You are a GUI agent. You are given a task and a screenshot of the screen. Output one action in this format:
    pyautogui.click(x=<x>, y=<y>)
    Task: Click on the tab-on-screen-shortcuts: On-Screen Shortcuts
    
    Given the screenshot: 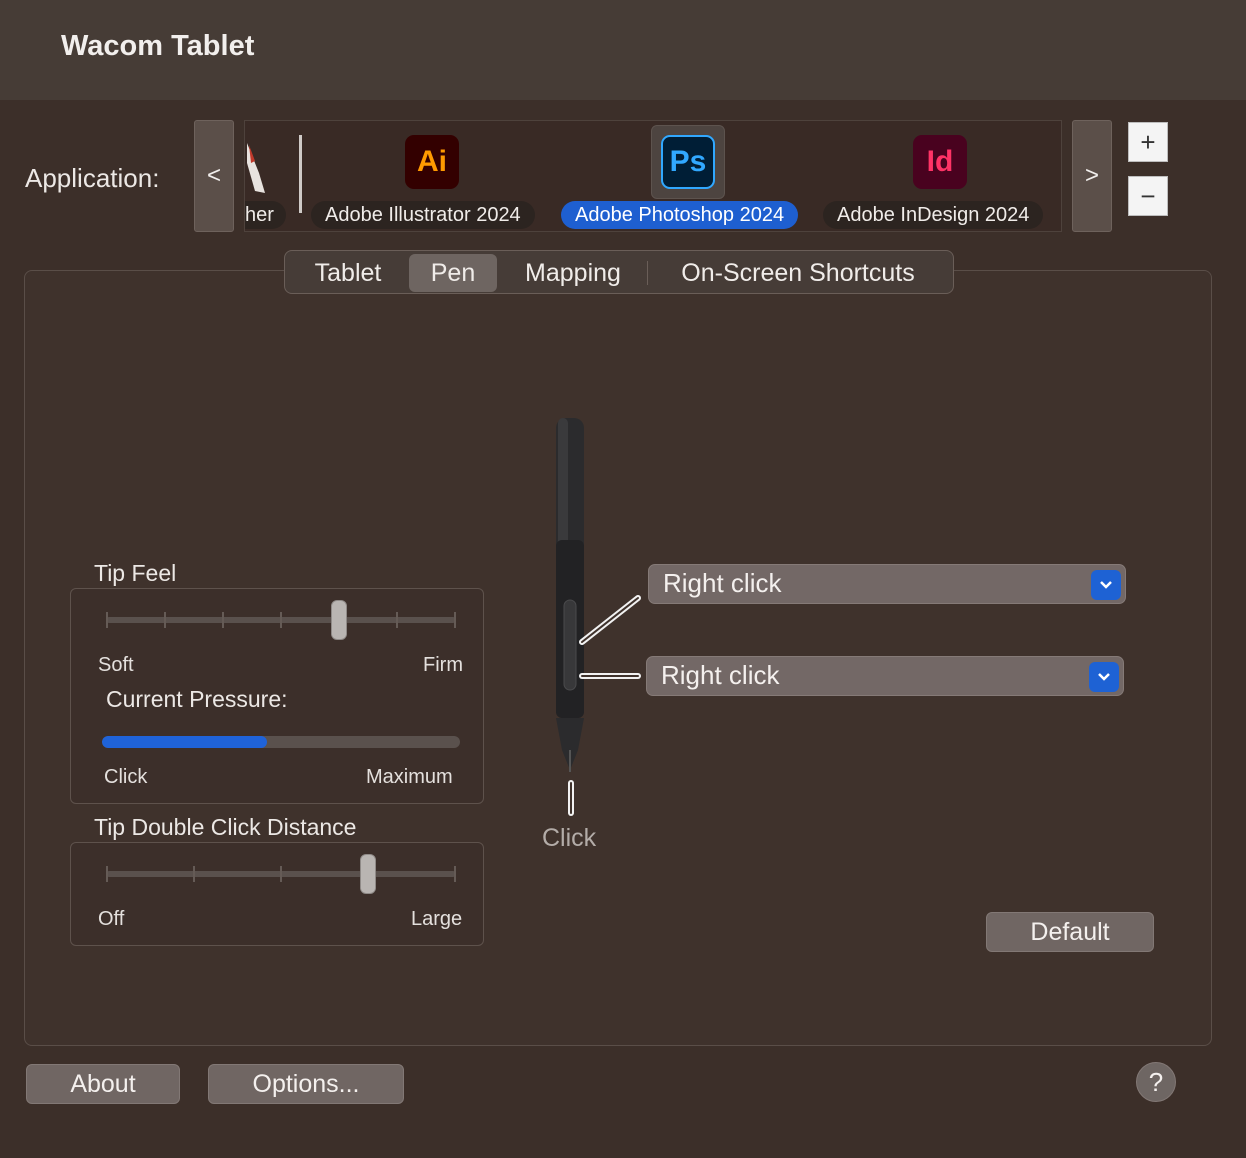 What is the action you would take?
    pyautogui.click(x=798, y=273)
    